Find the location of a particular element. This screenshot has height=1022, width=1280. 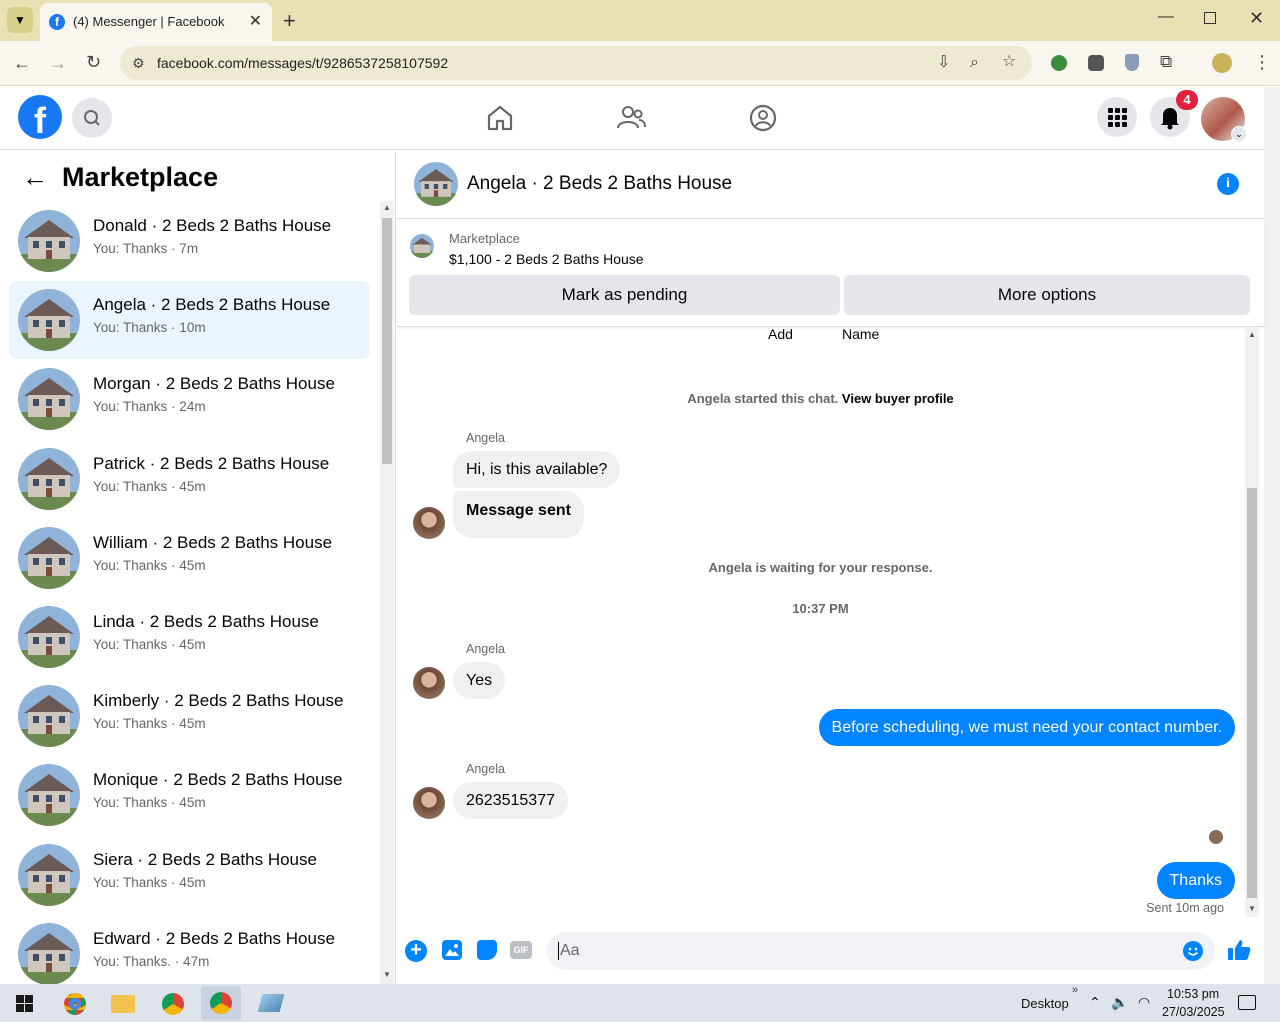

listing-title: $1,100 - 2 Beds 2 Baths House is located at coordinates (546, 259).